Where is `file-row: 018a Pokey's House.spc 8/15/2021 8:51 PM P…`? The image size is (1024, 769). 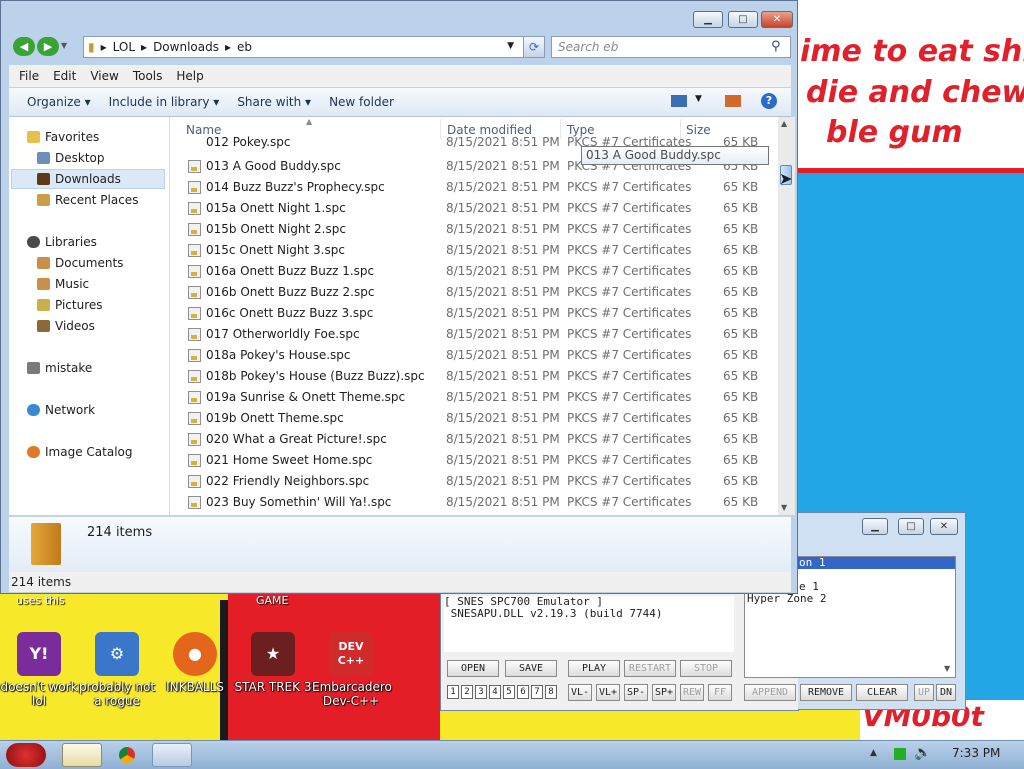
file-row: 018a Pokey's House.spc 8/15/2021 8:51 PM P… is located at coordinates (474, 355).